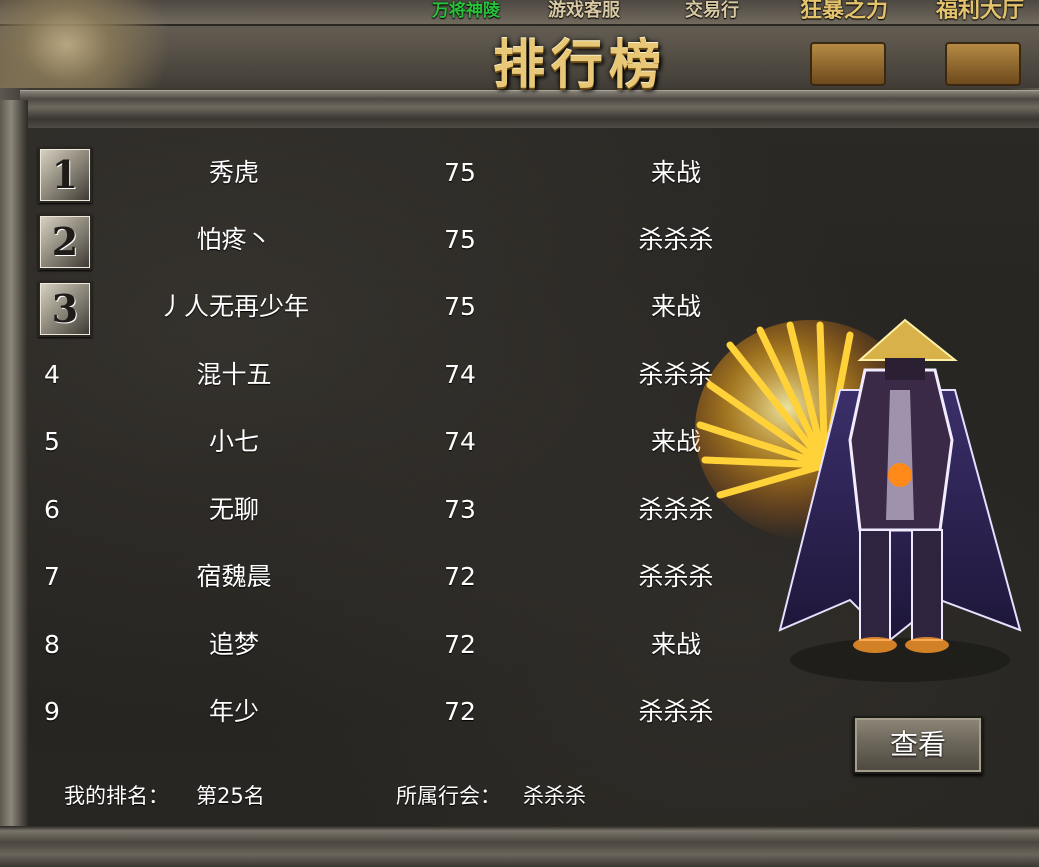 This screenshot has height=867, width=1039. I want to click on rank-number: 9, so click(52, 711).